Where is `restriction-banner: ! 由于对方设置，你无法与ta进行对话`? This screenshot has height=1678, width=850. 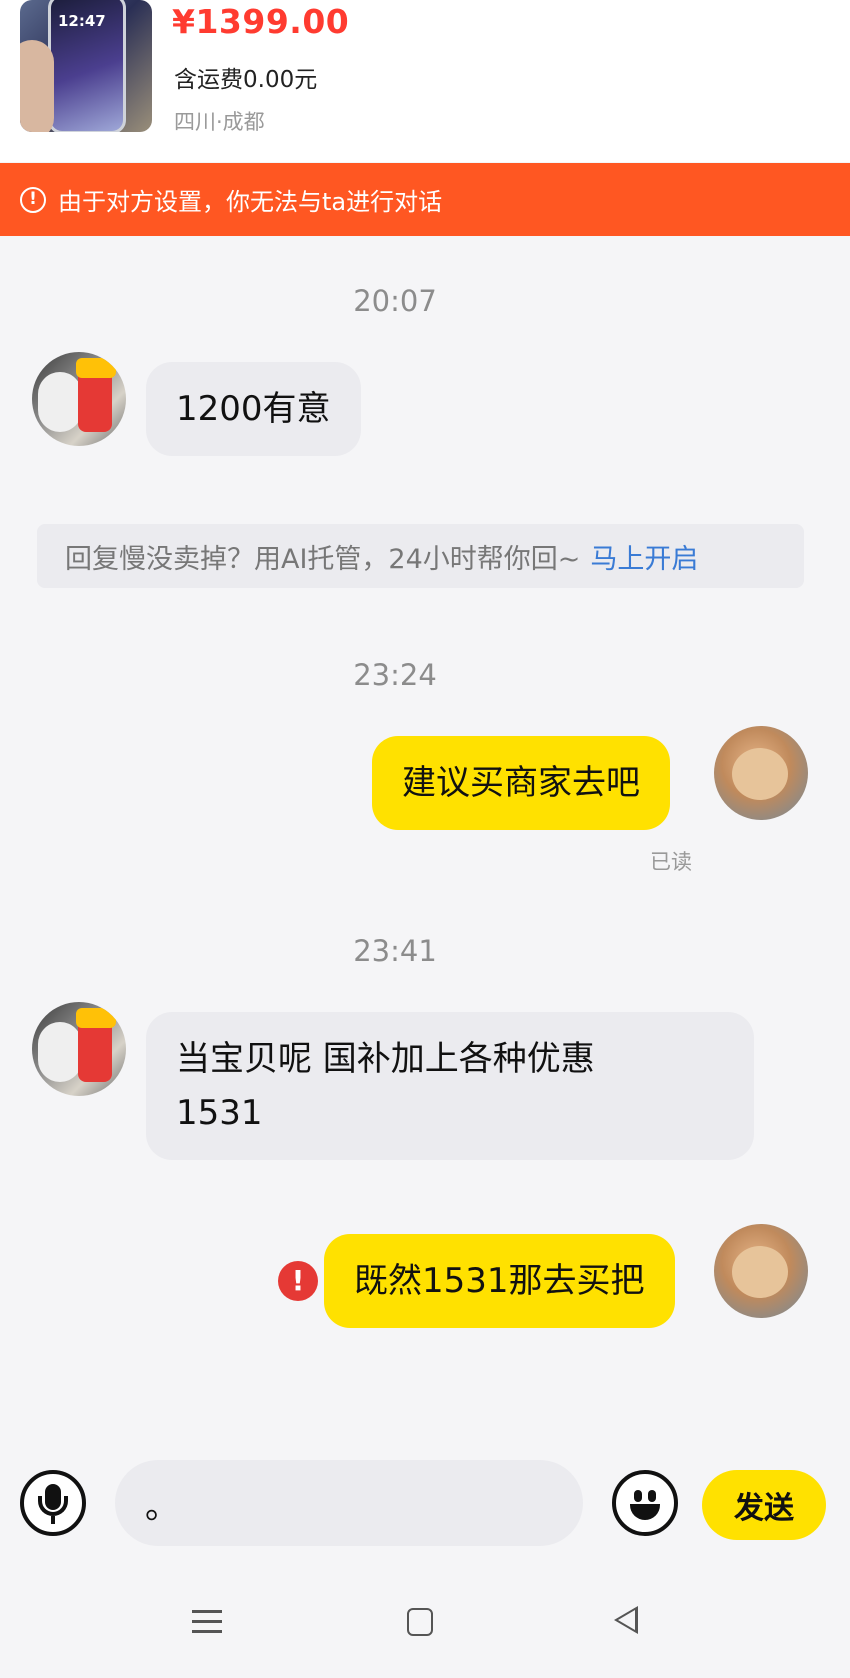
restriction-banner: ! 由于对方设置，你无法与ta进行对话 is located at coordinates (425, 199).